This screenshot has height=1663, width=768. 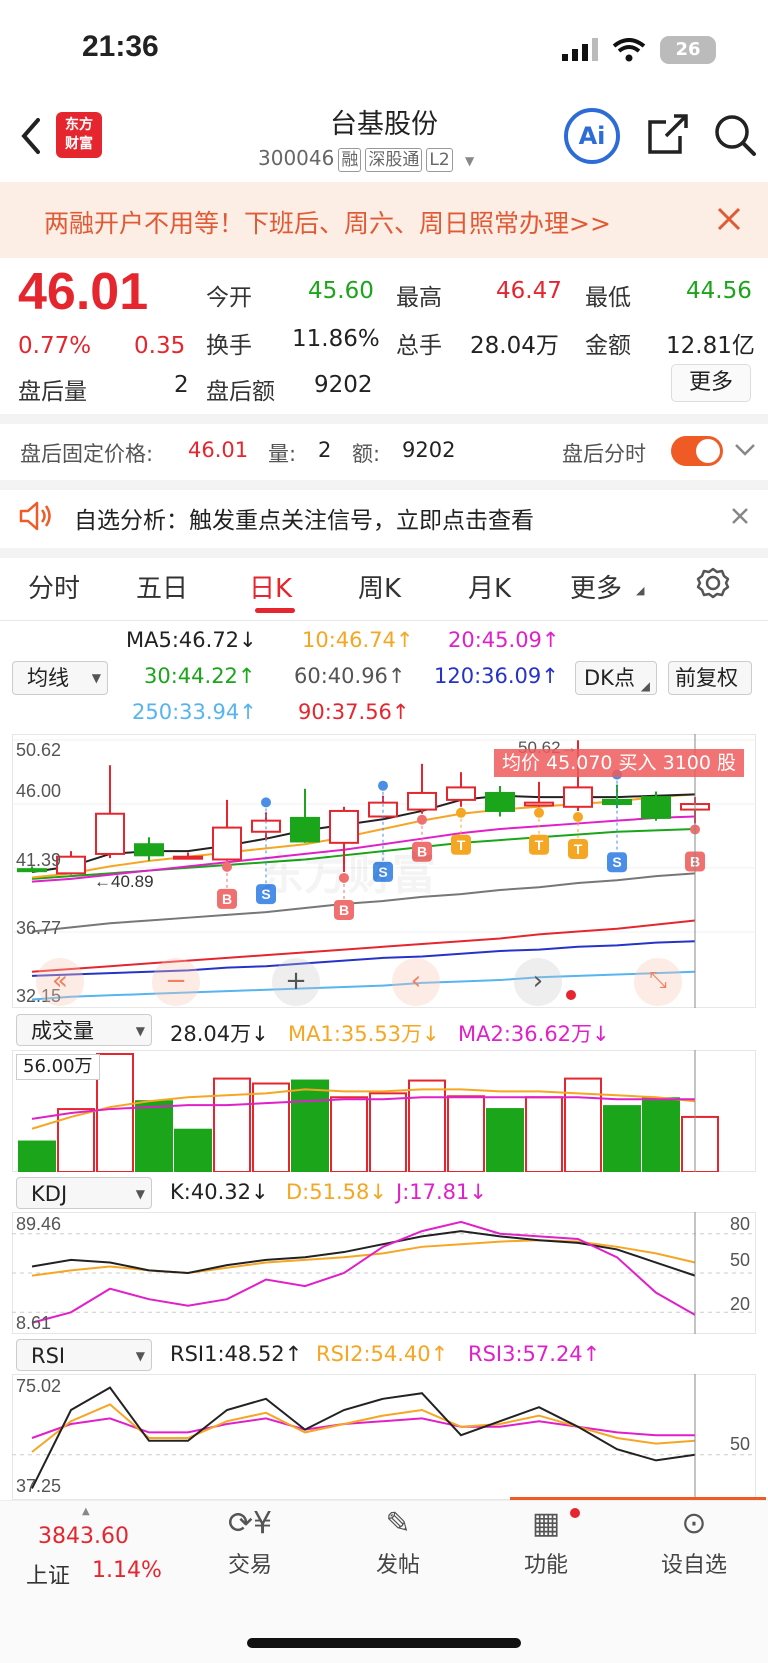 What do you see at coordinates (419, 346) in the screenshot?
I see `volume-label: 总手` at bounding box center [419, 346].